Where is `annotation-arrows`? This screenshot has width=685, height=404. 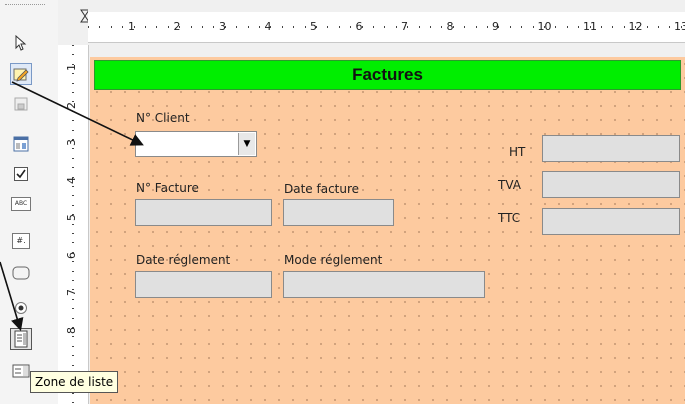
annotation-arrows is located at coordinates (72, 206).